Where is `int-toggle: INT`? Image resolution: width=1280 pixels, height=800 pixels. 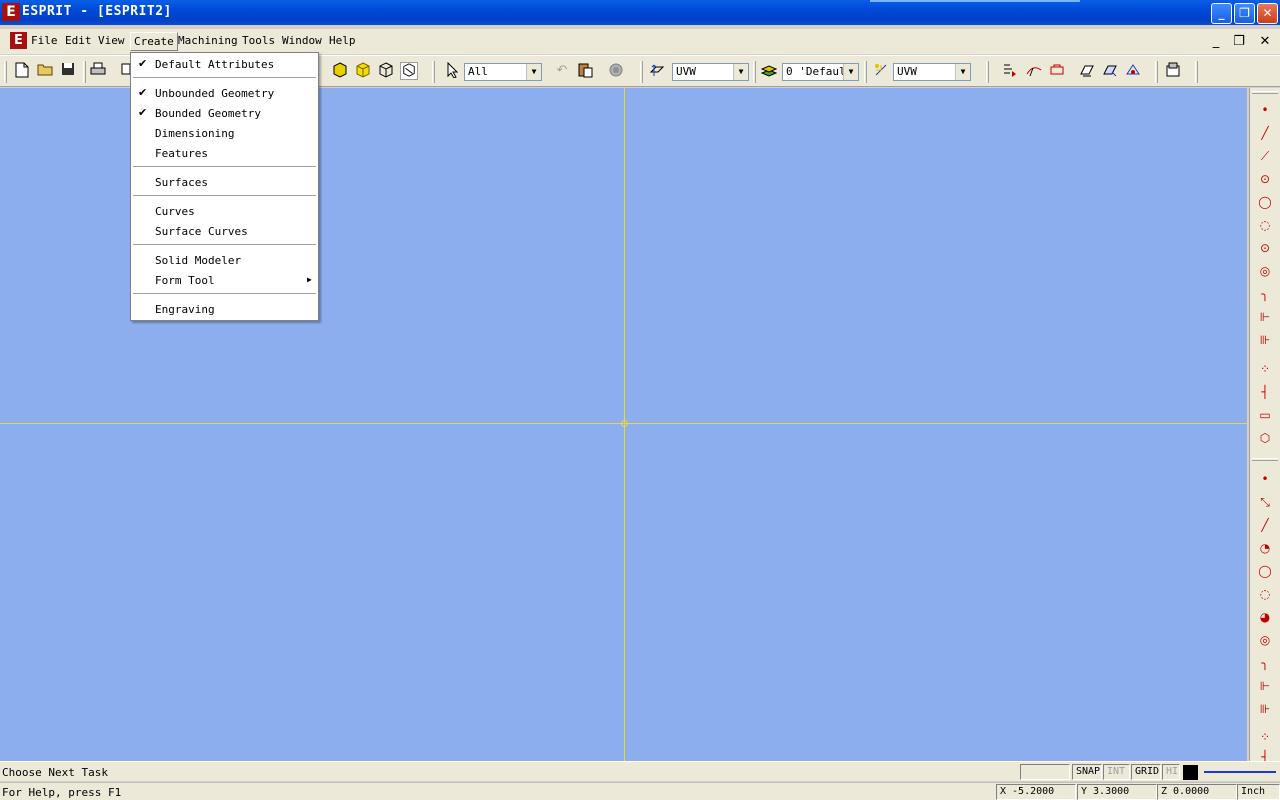 int-toggle: INT is located at coordinates (1116, 772).